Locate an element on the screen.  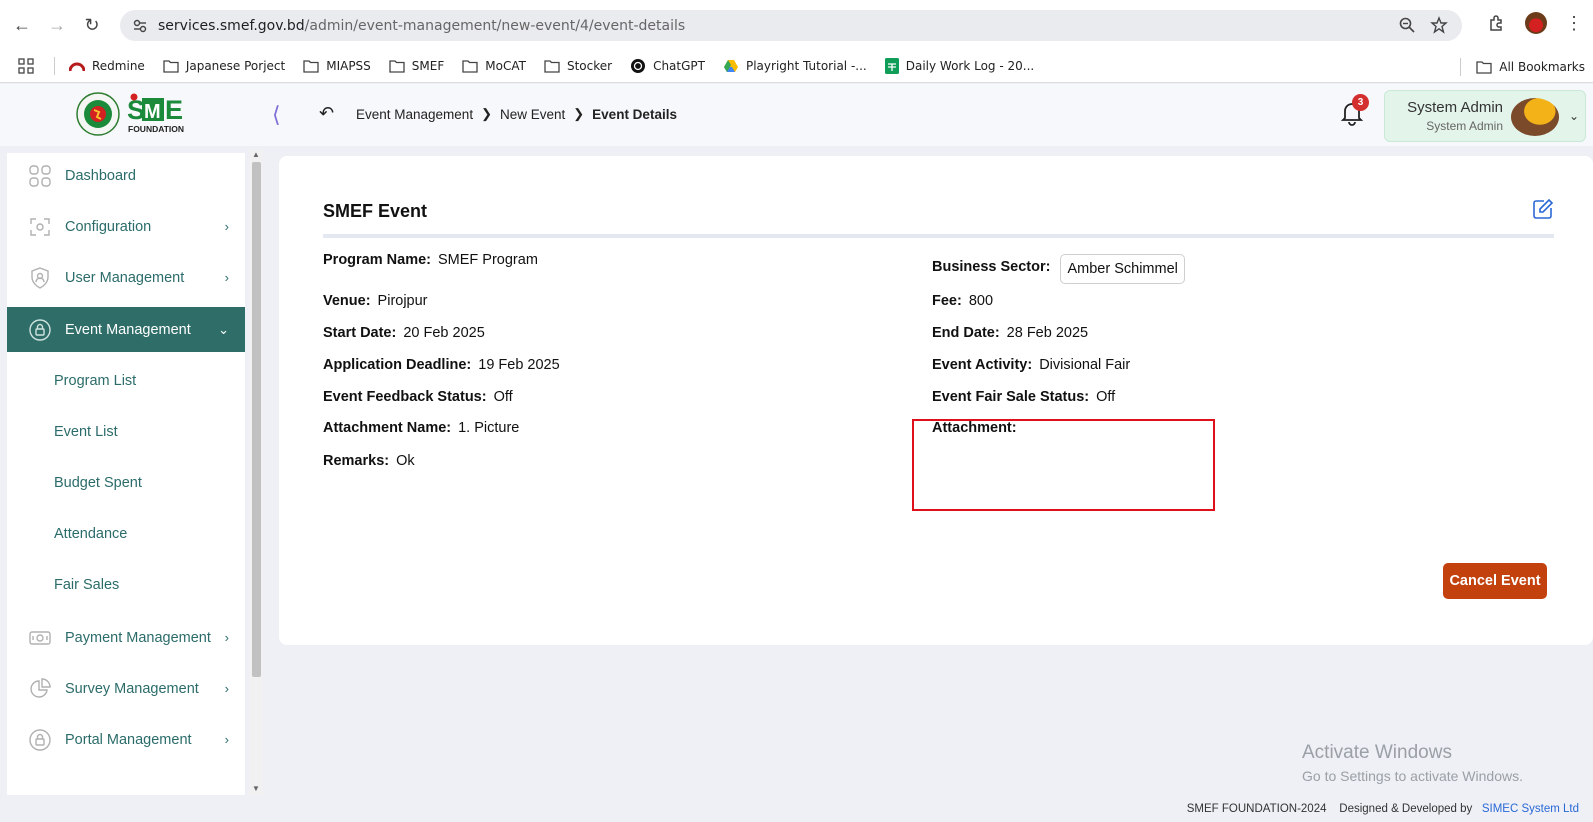
reload-icon: ↻ is located at coordinates (92, 25).